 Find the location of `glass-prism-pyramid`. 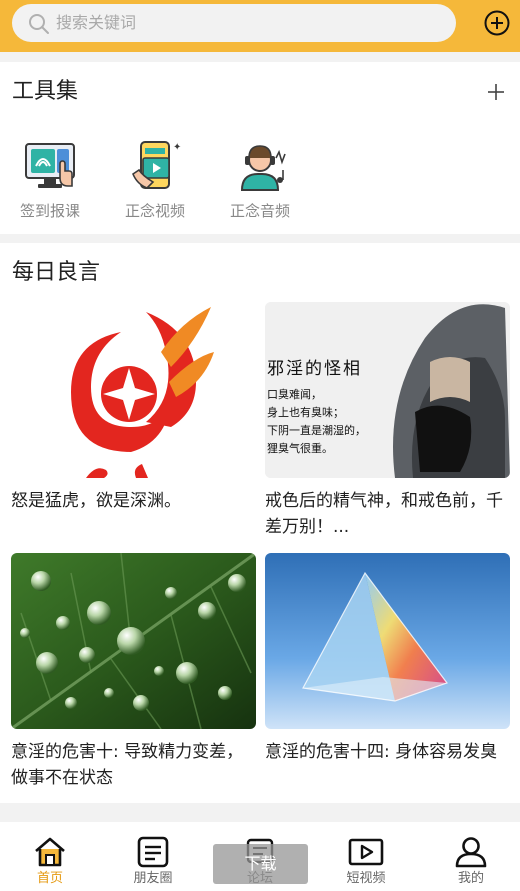

glass-prism-pyramid is located at coordinates (387, 641).